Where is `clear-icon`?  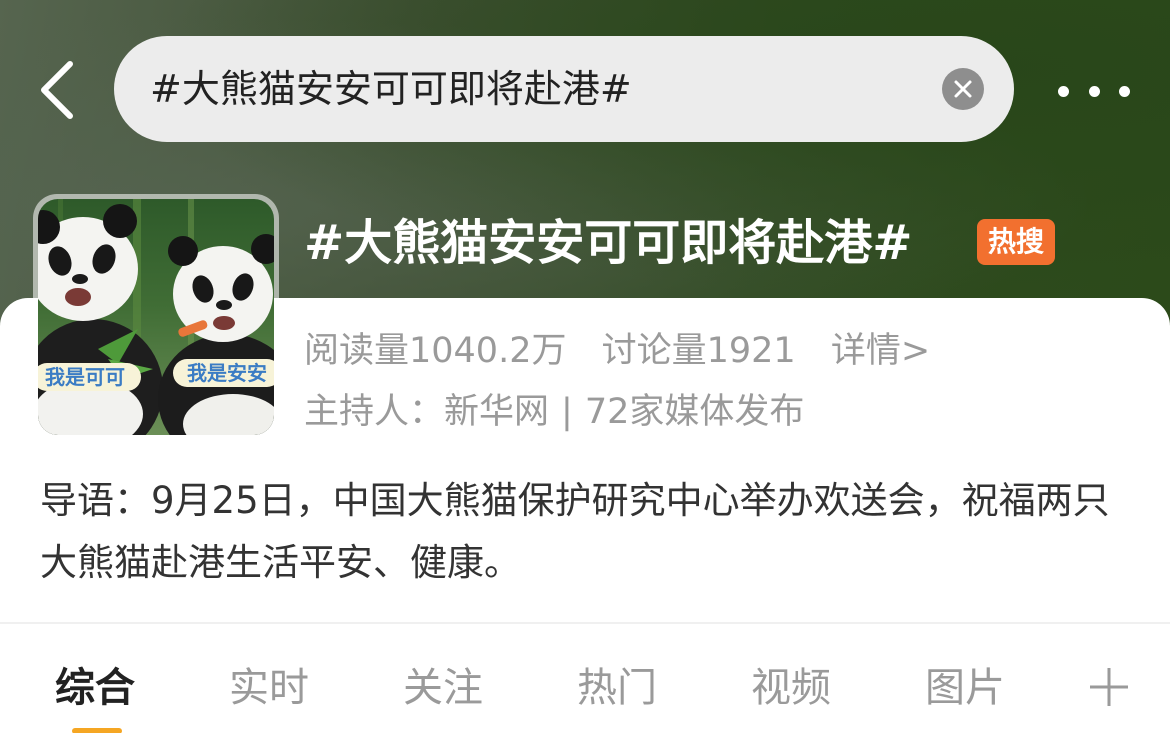 clear-icon is located at coordinates (963, 89).